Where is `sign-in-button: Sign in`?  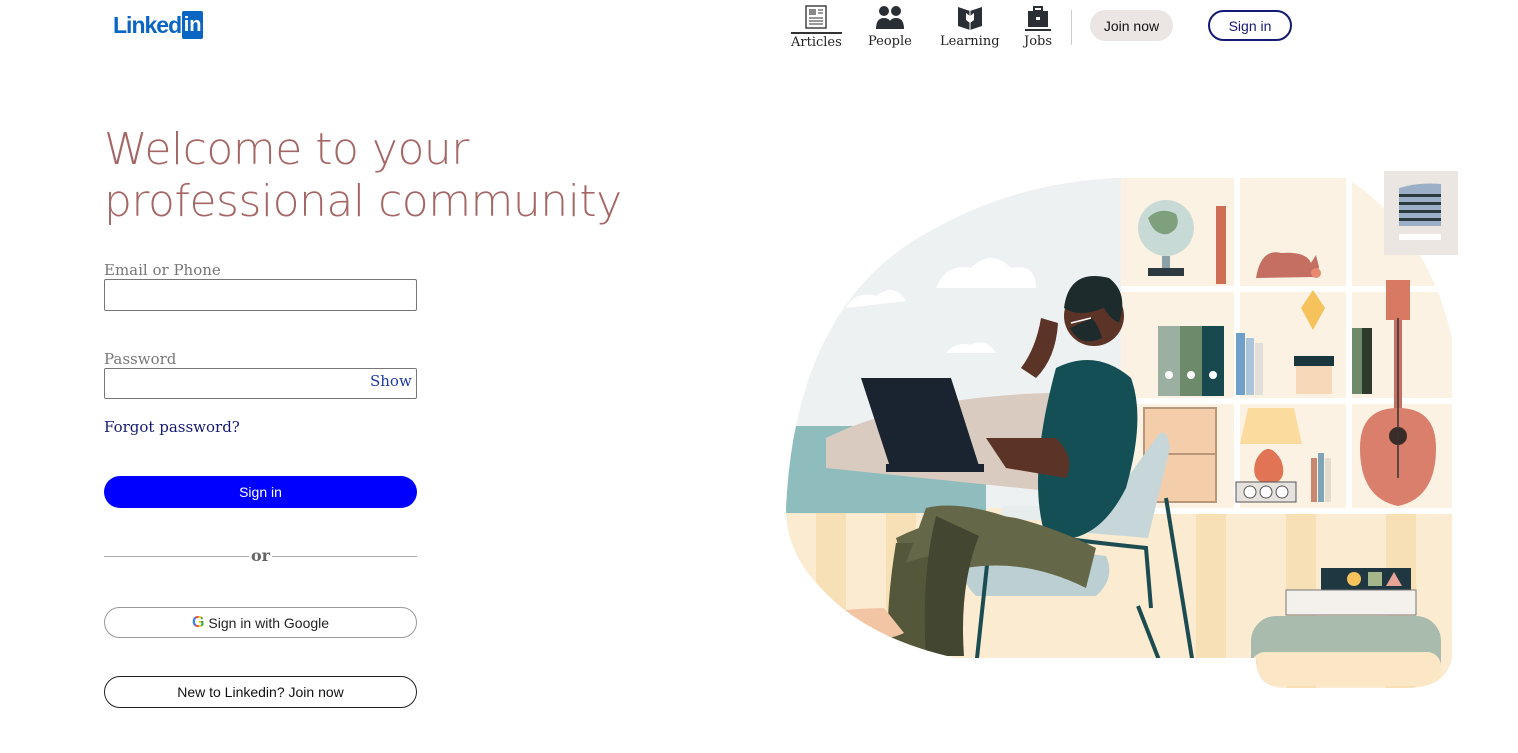
sign-in-button: Sign in is located at coordinates (260, 492).